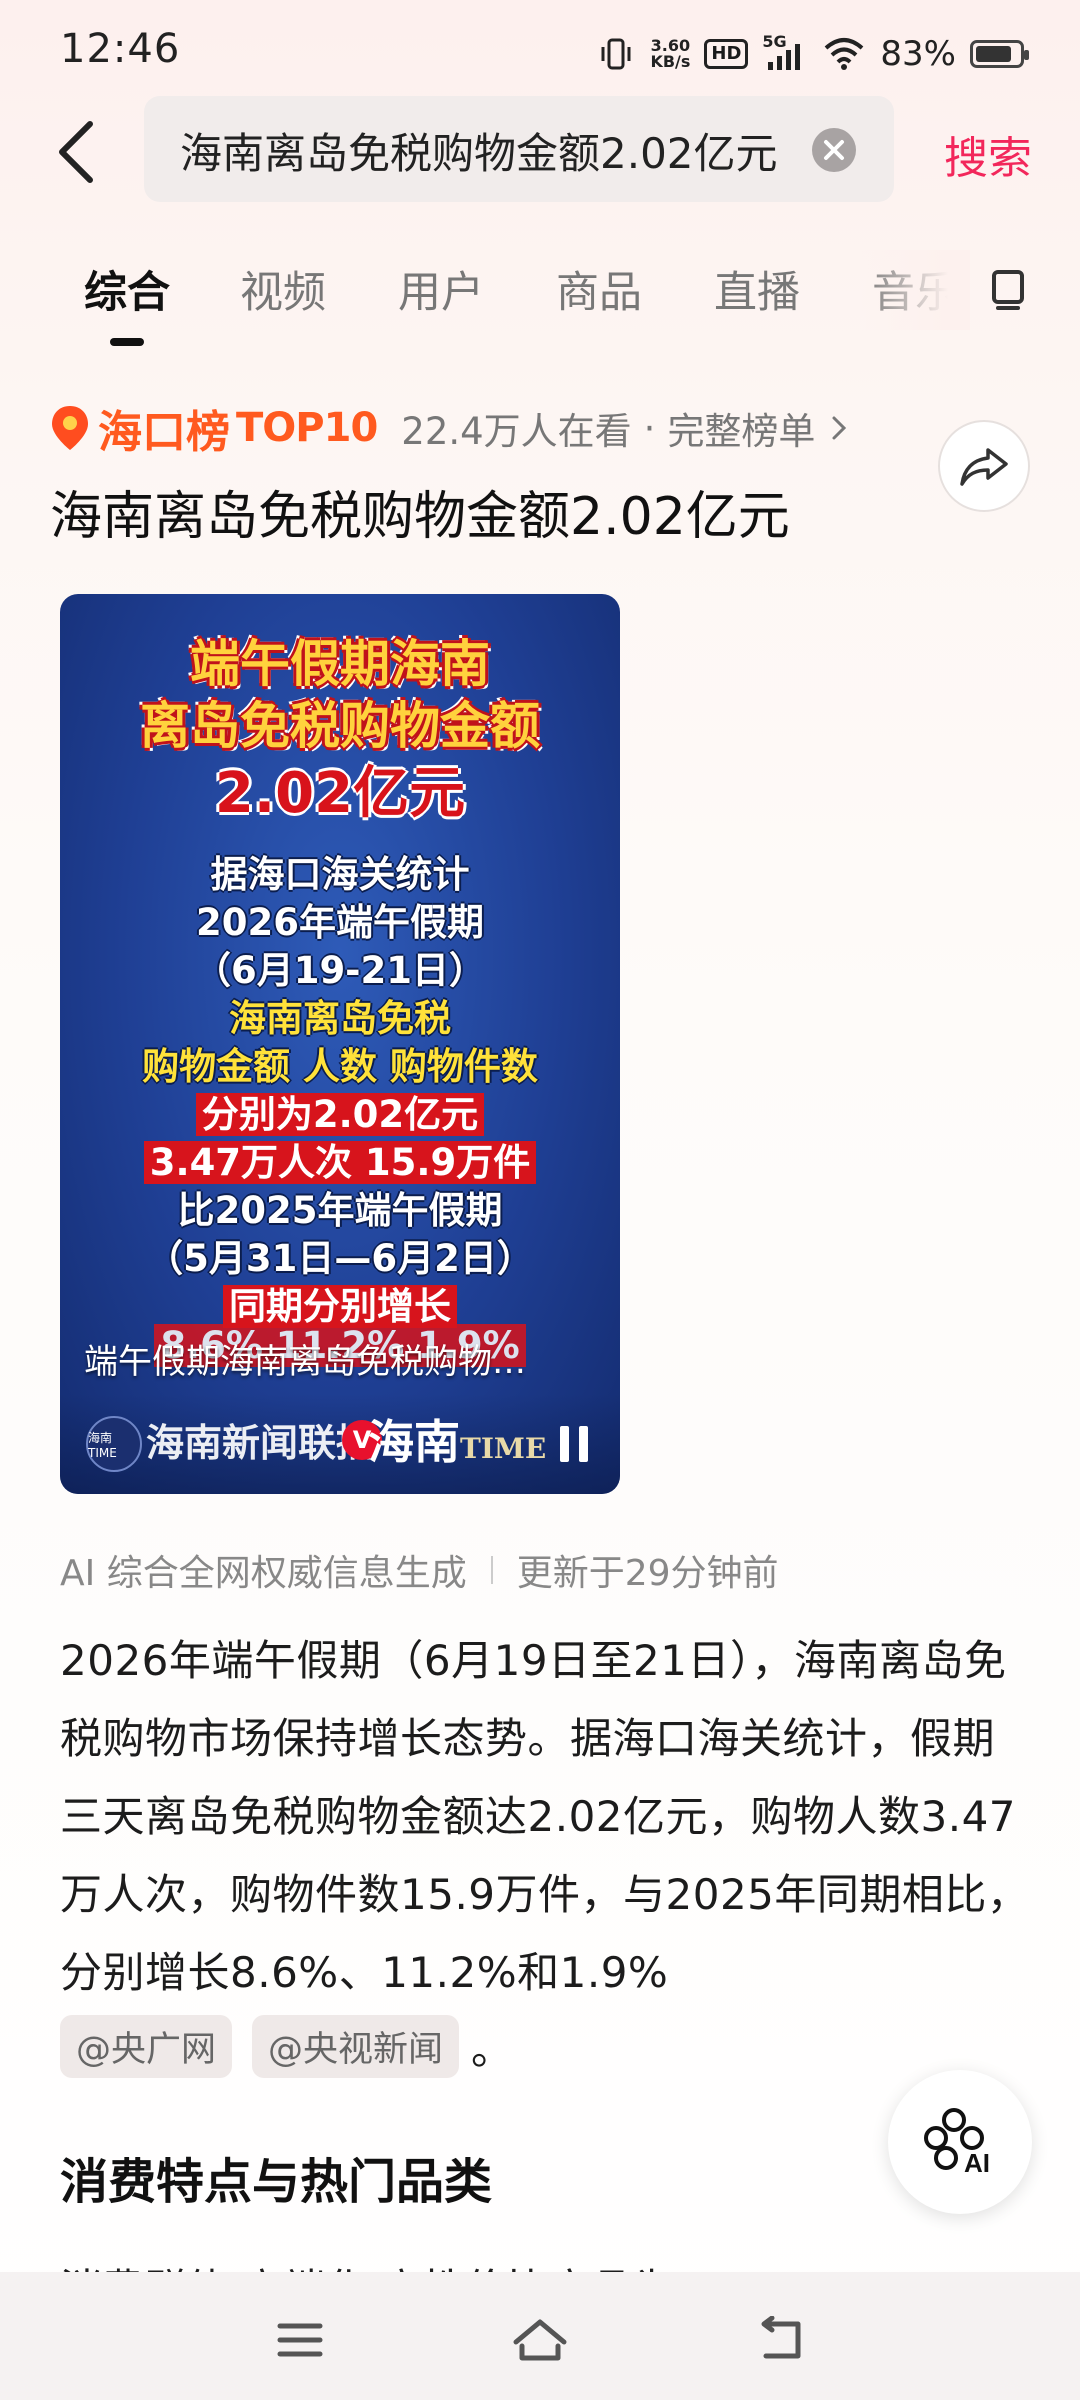 This screenshot has height=2400, width=1080. Describe the element at coordinates (977, 2163) in the screenshot. I see `ai-label: AI` at that location.